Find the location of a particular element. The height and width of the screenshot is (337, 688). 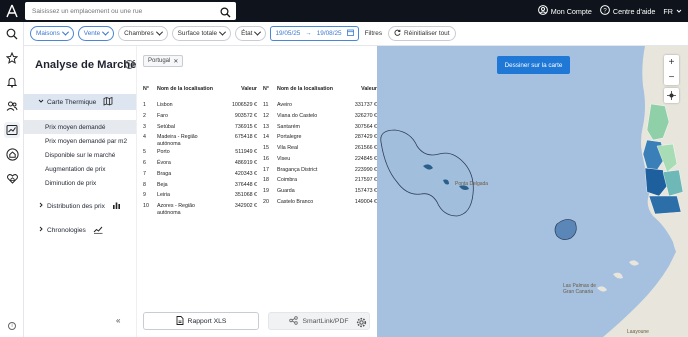

filter-chip-transaction: Vente is located at coordinates (96, 33).